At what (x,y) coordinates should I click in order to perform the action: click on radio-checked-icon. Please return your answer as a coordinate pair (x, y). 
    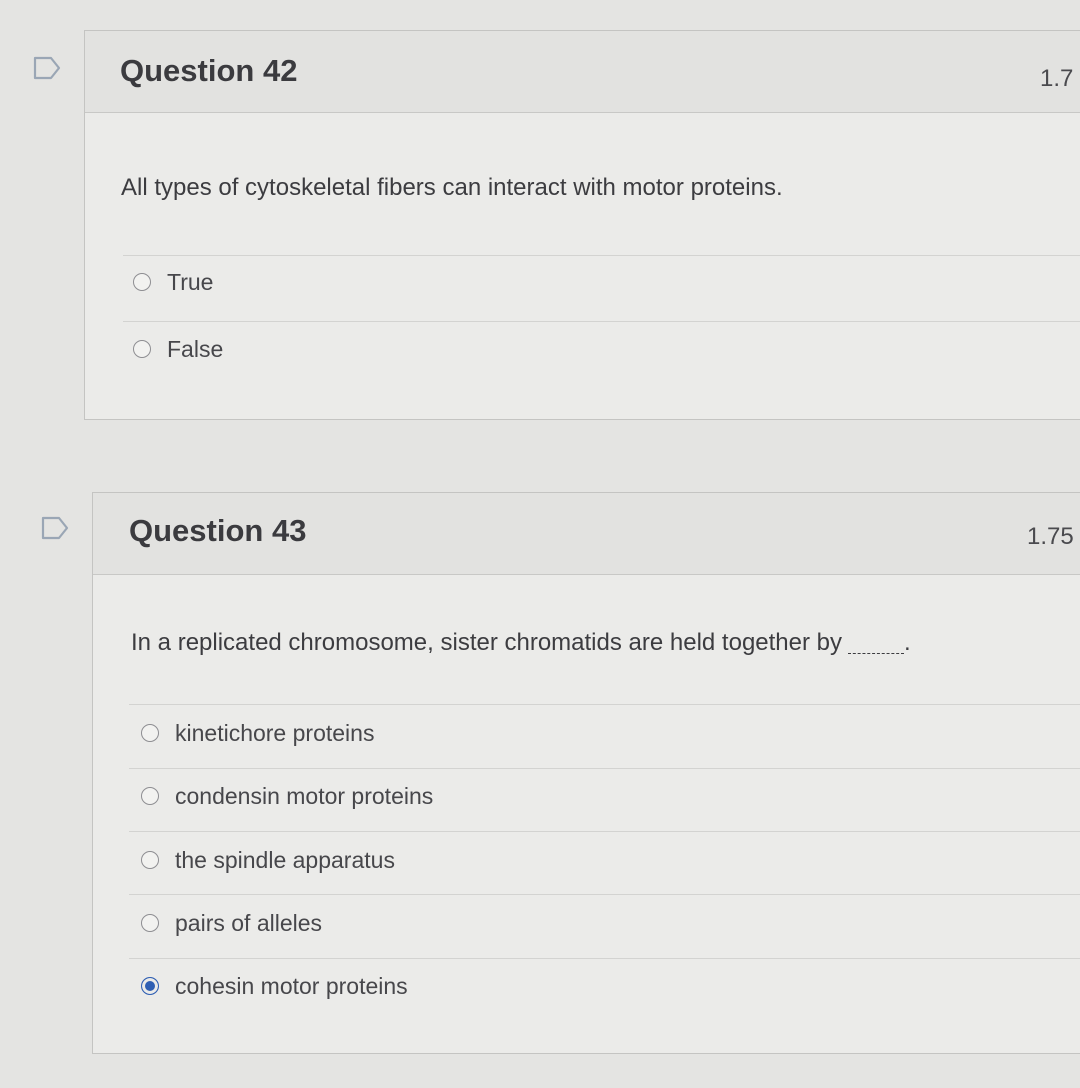
    Looking at the image, I should click on (150, 986).